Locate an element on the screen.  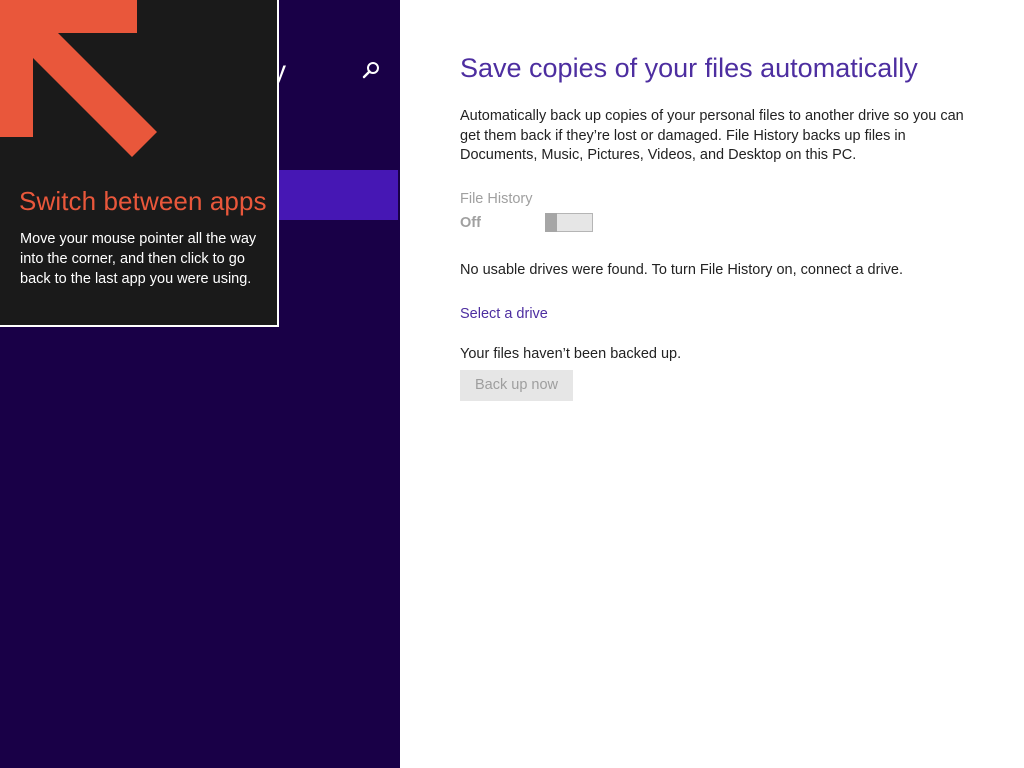
toggle-thumb is located at coordinates (551, 222).